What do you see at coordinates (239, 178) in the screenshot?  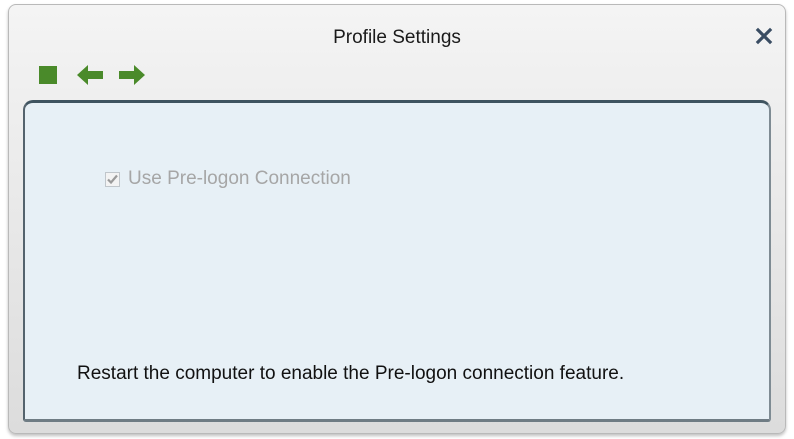 I see `prelogon-checkbox-label: Use Pre-logon Connection` at bounding box center [239, 178].